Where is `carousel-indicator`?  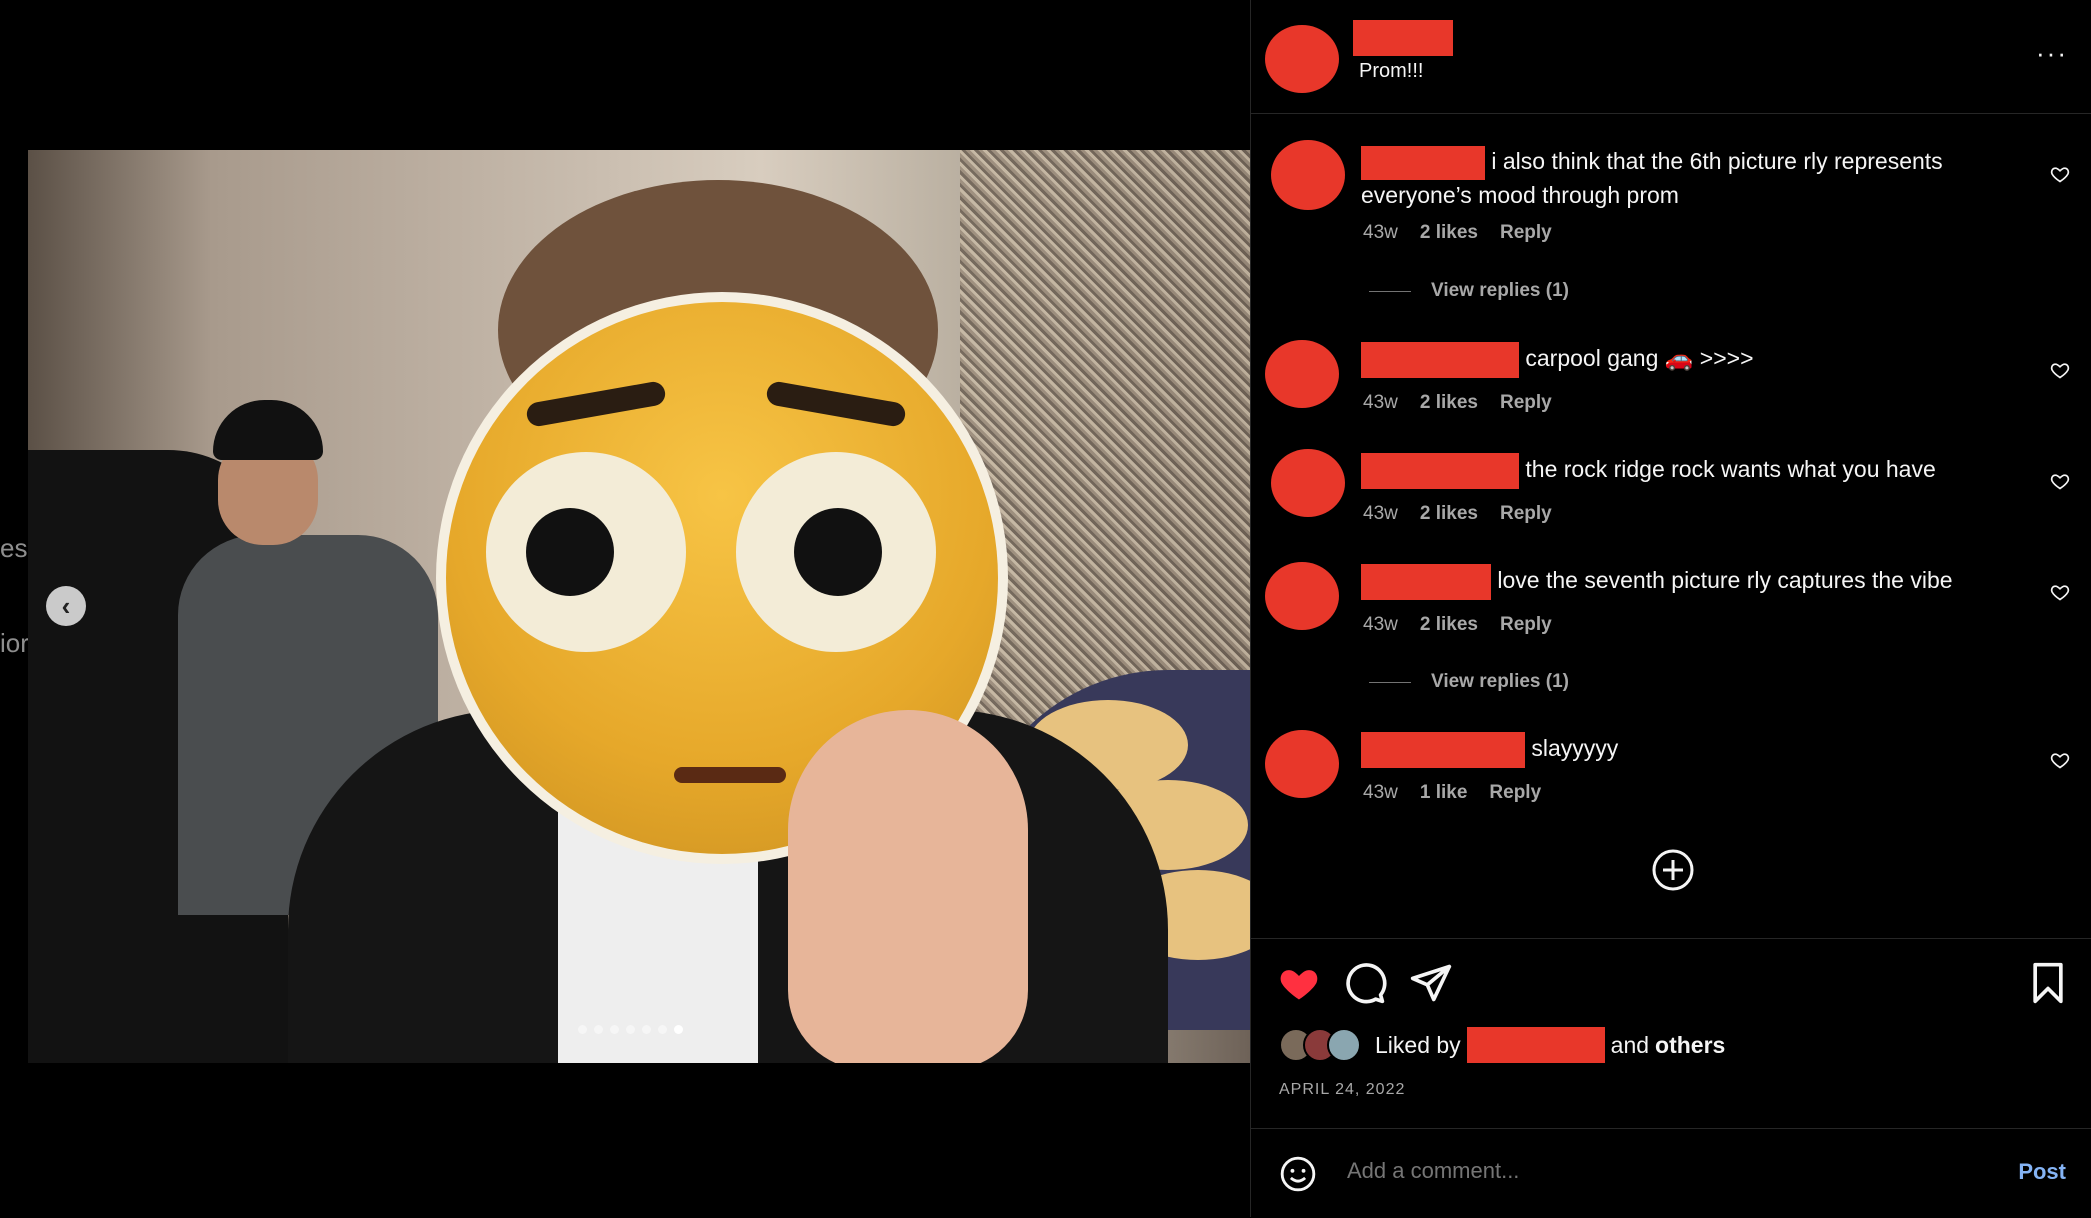
carousel-indicator is located at coordinates (630, 1029).